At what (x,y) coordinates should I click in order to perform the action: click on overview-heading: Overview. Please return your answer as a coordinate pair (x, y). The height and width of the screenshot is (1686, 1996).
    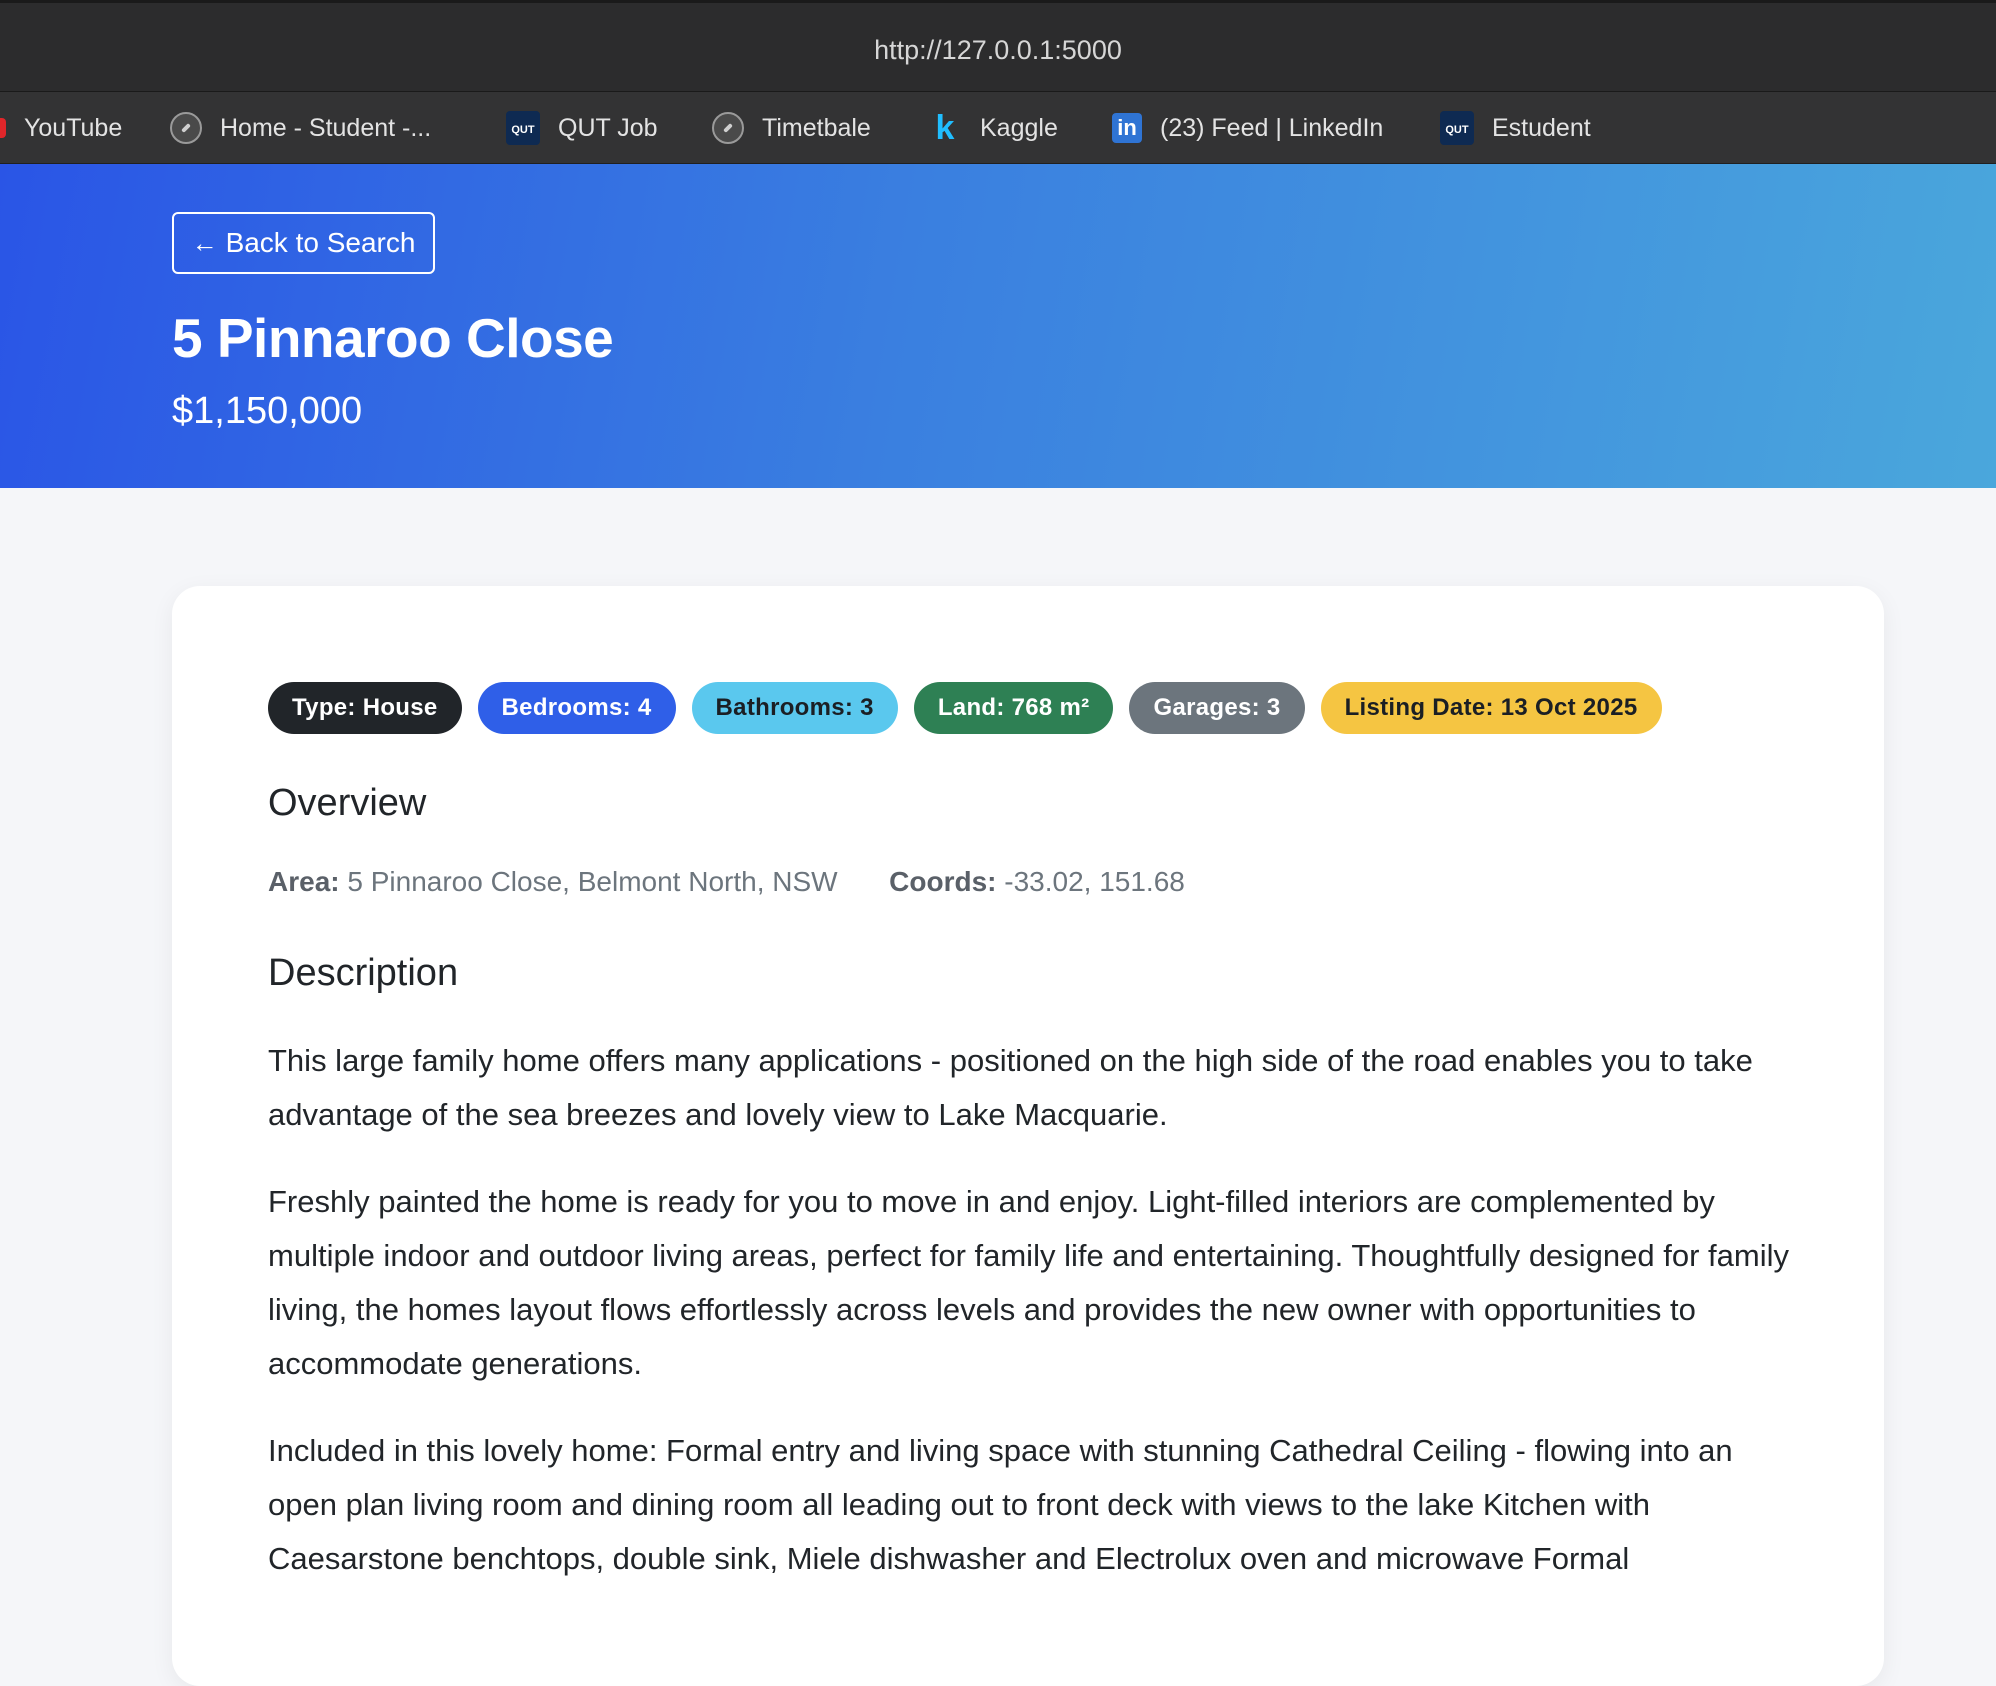
    Looking at the image, I should click on (347, 803).